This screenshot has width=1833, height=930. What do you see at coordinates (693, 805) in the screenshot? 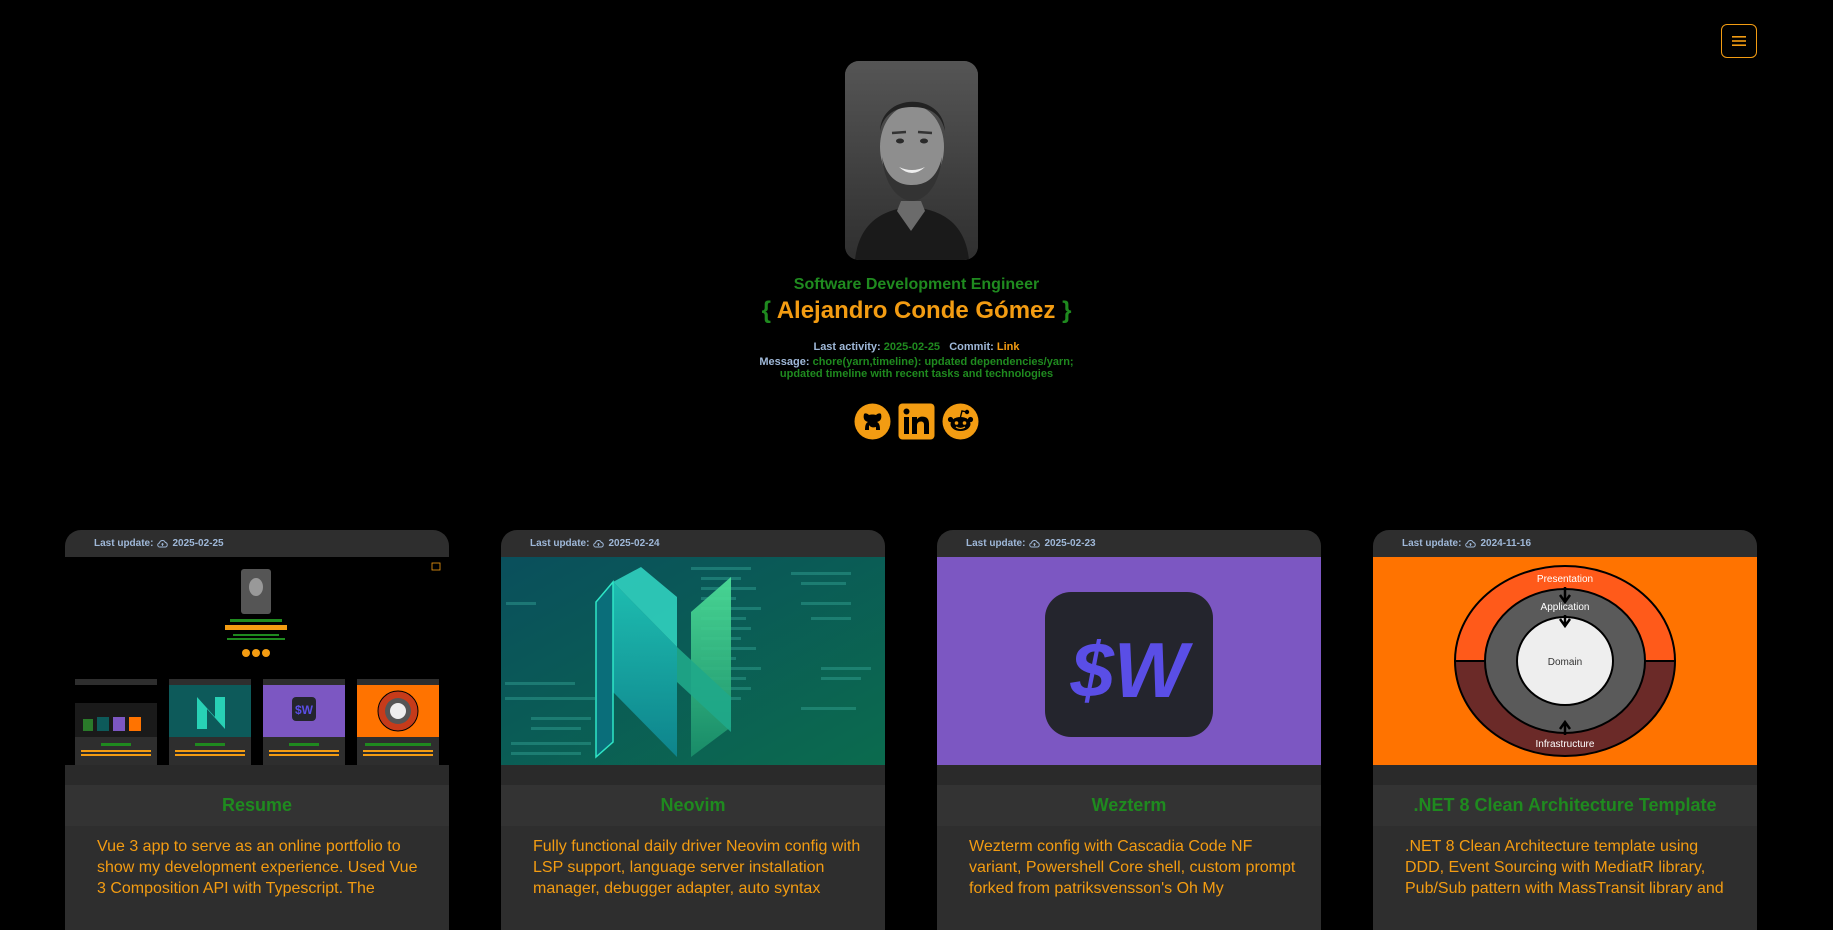
I see `card-title: Neovim` at bounding box center [693, 805].